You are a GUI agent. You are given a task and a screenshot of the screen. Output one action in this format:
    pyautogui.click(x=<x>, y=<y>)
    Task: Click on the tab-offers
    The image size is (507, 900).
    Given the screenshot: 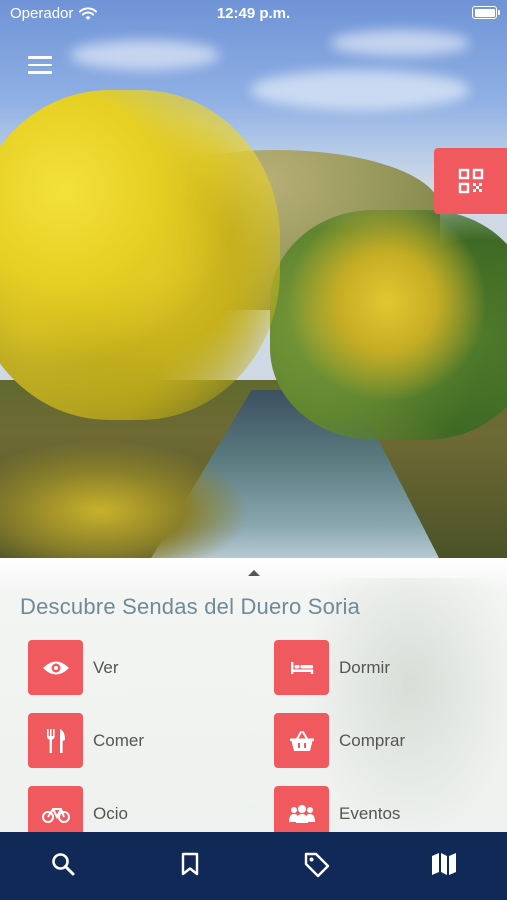 What is the action you would take?
    pyautogui.click(x=317, y=866)
    